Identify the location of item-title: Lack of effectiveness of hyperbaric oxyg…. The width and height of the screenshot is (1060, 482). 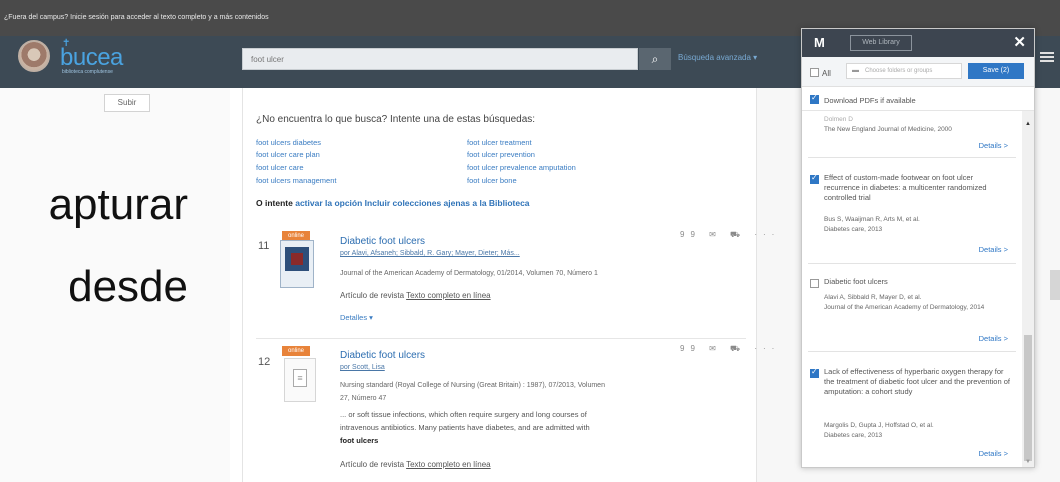
(917, 381).